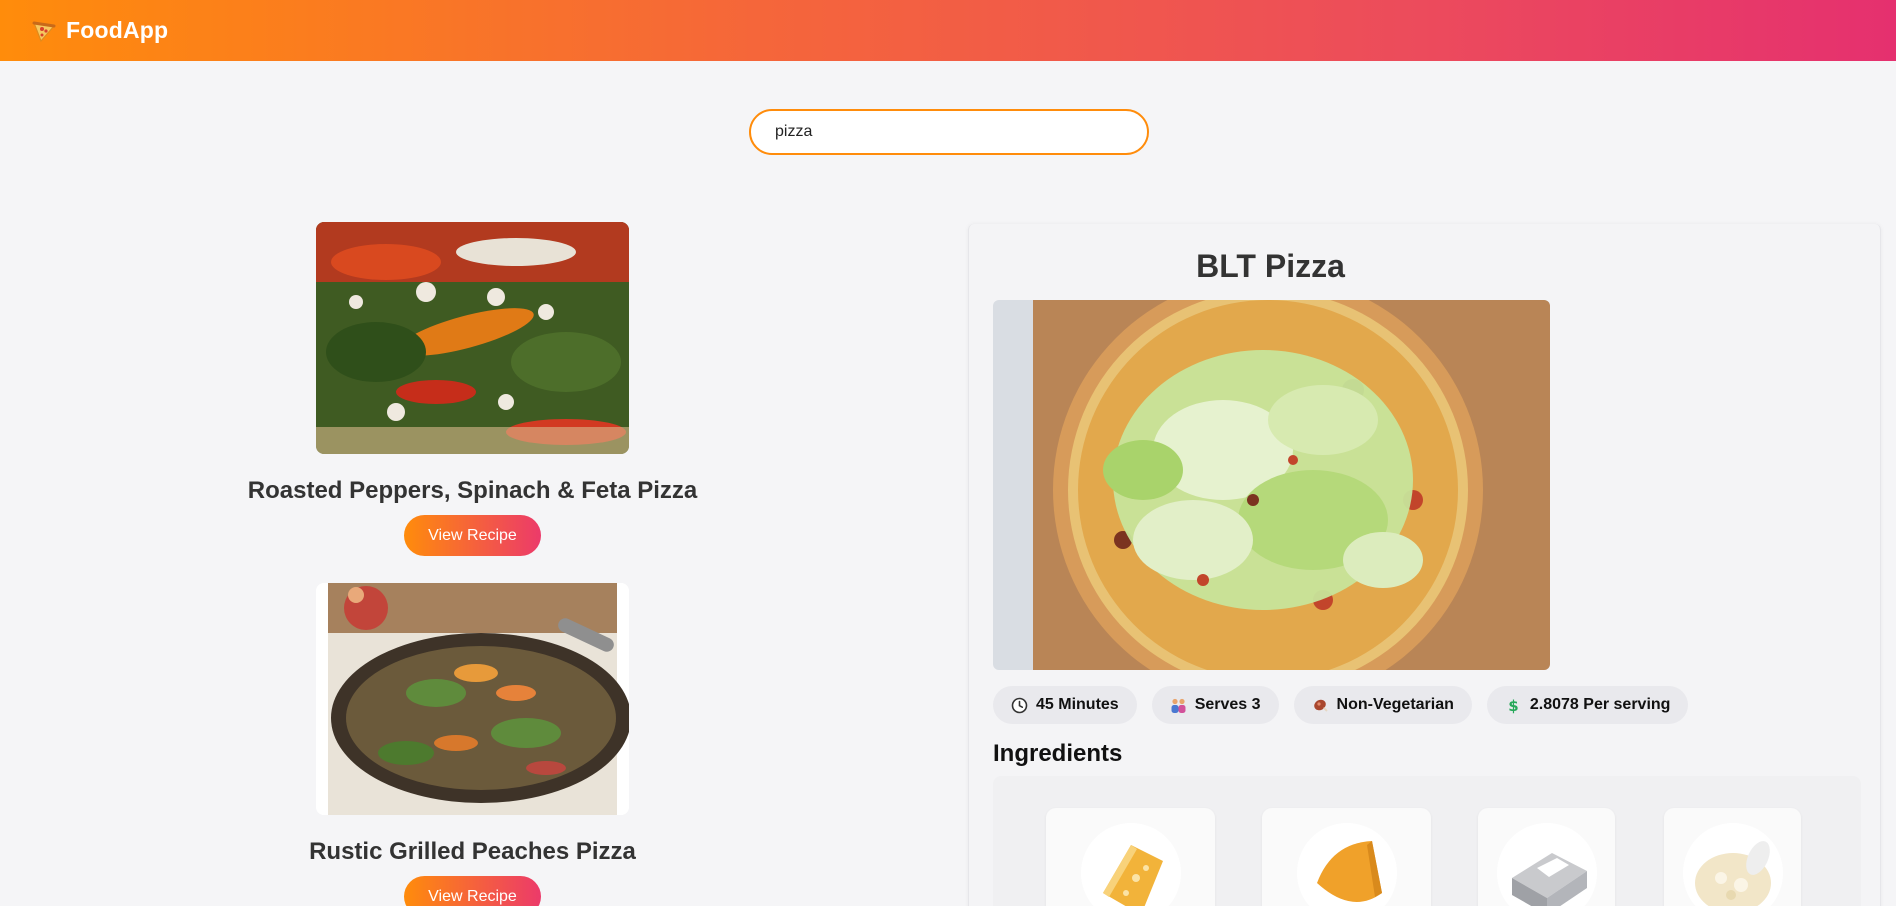  I want to click on ingredients-heading: Ingredients, so click(1058, 753).